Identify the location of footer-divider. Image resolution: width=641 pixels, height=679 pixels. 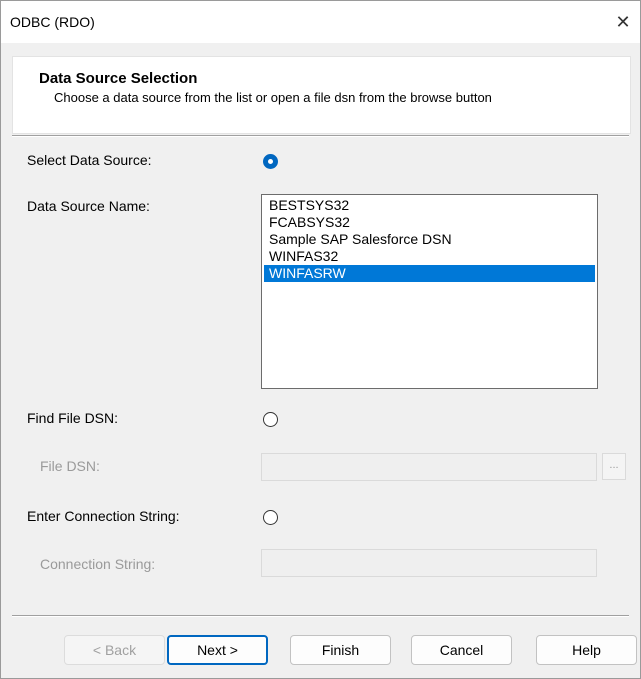
(320, 616).